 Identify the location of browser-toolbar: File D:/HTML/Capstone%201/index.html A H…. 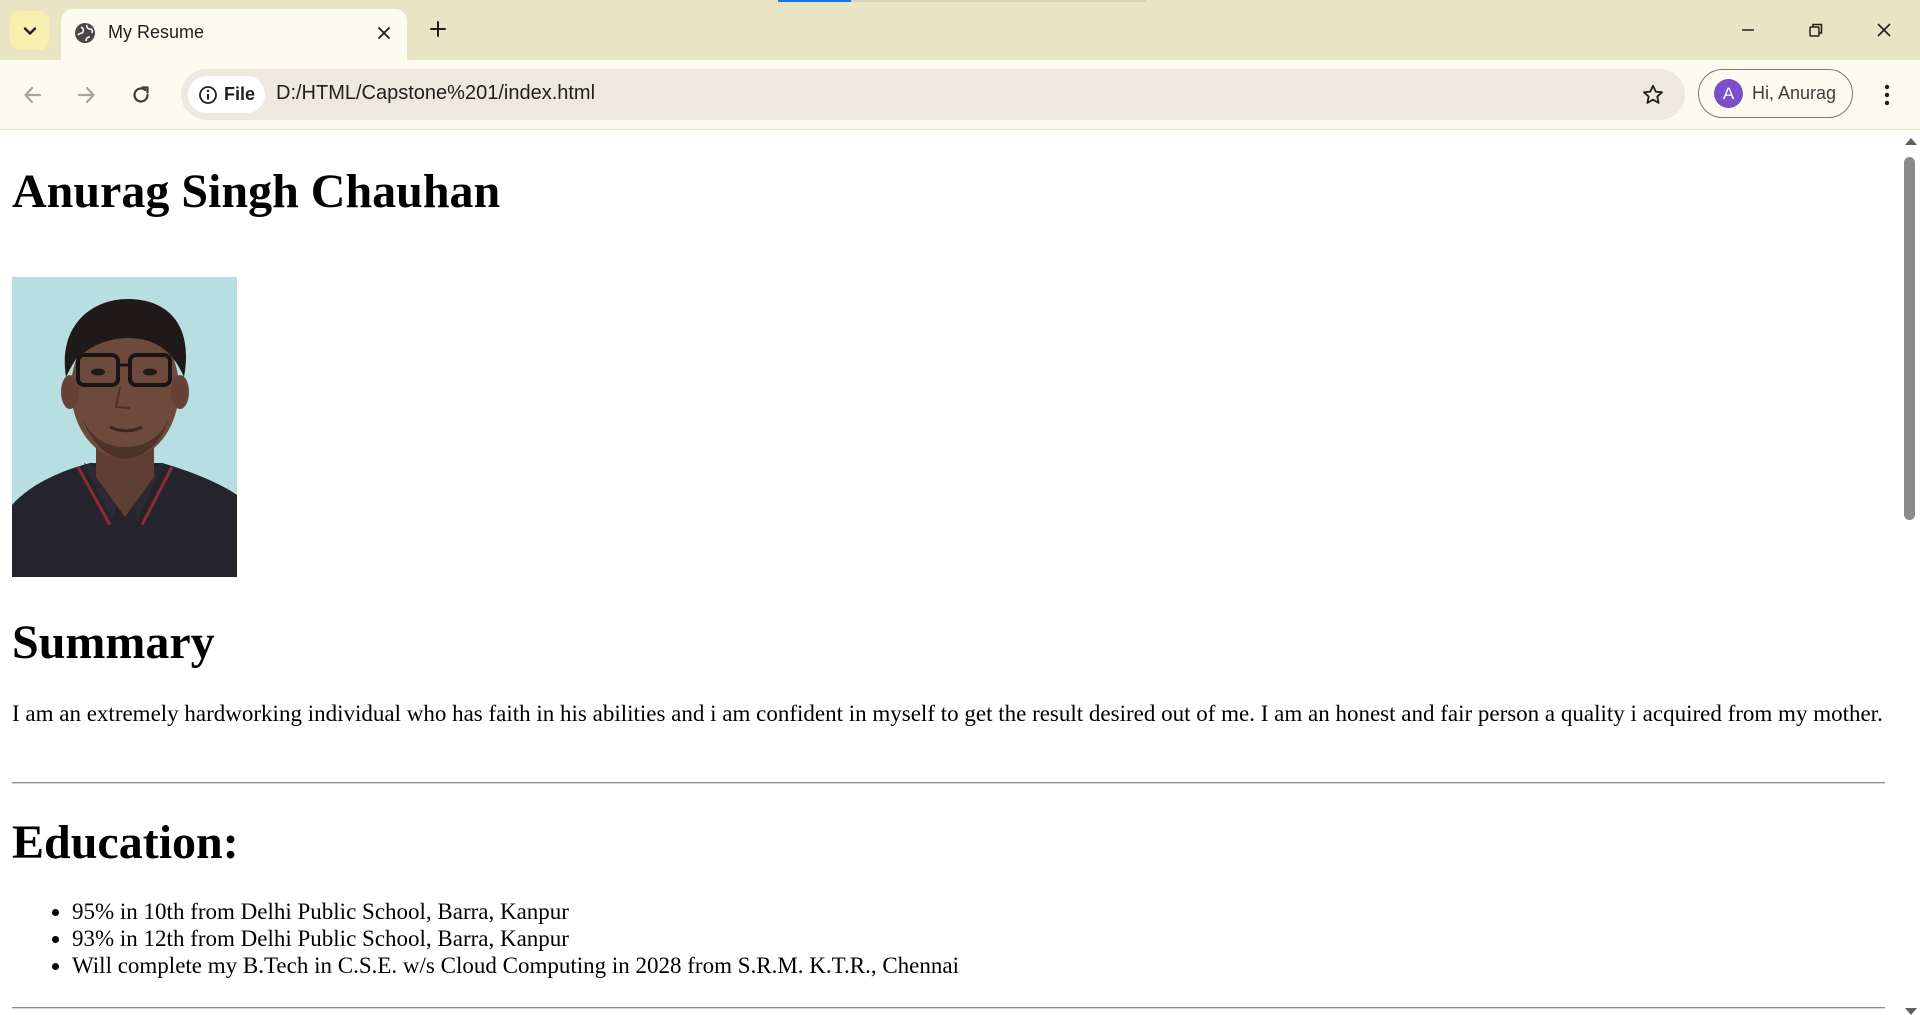
(960, 95).